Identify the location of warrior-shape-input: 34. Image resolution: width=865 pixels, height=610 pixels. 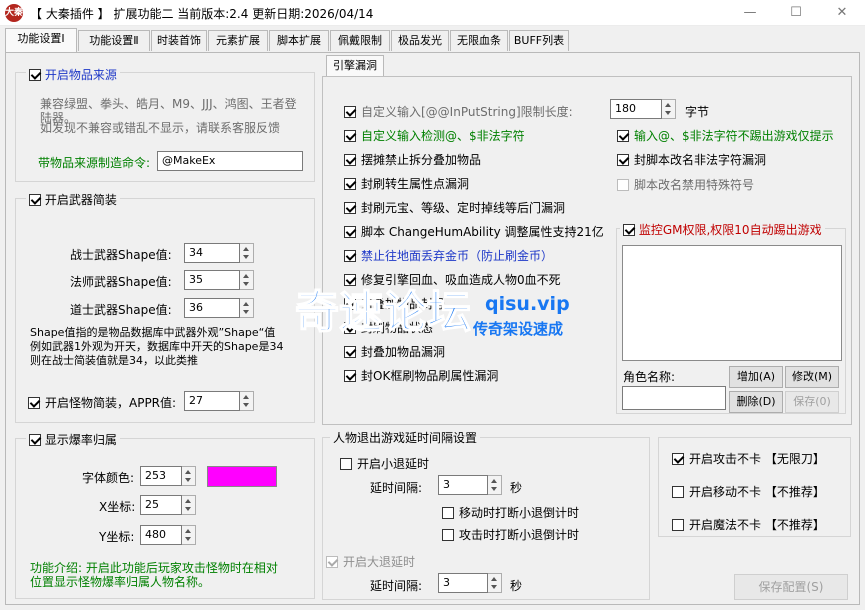
(212, 253).